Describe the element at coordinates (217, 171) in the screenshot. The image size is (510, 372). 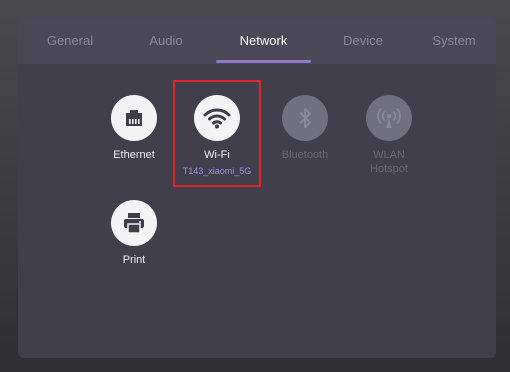
I see `wifi-network-name: T143_xiaomi_5G` at that location.